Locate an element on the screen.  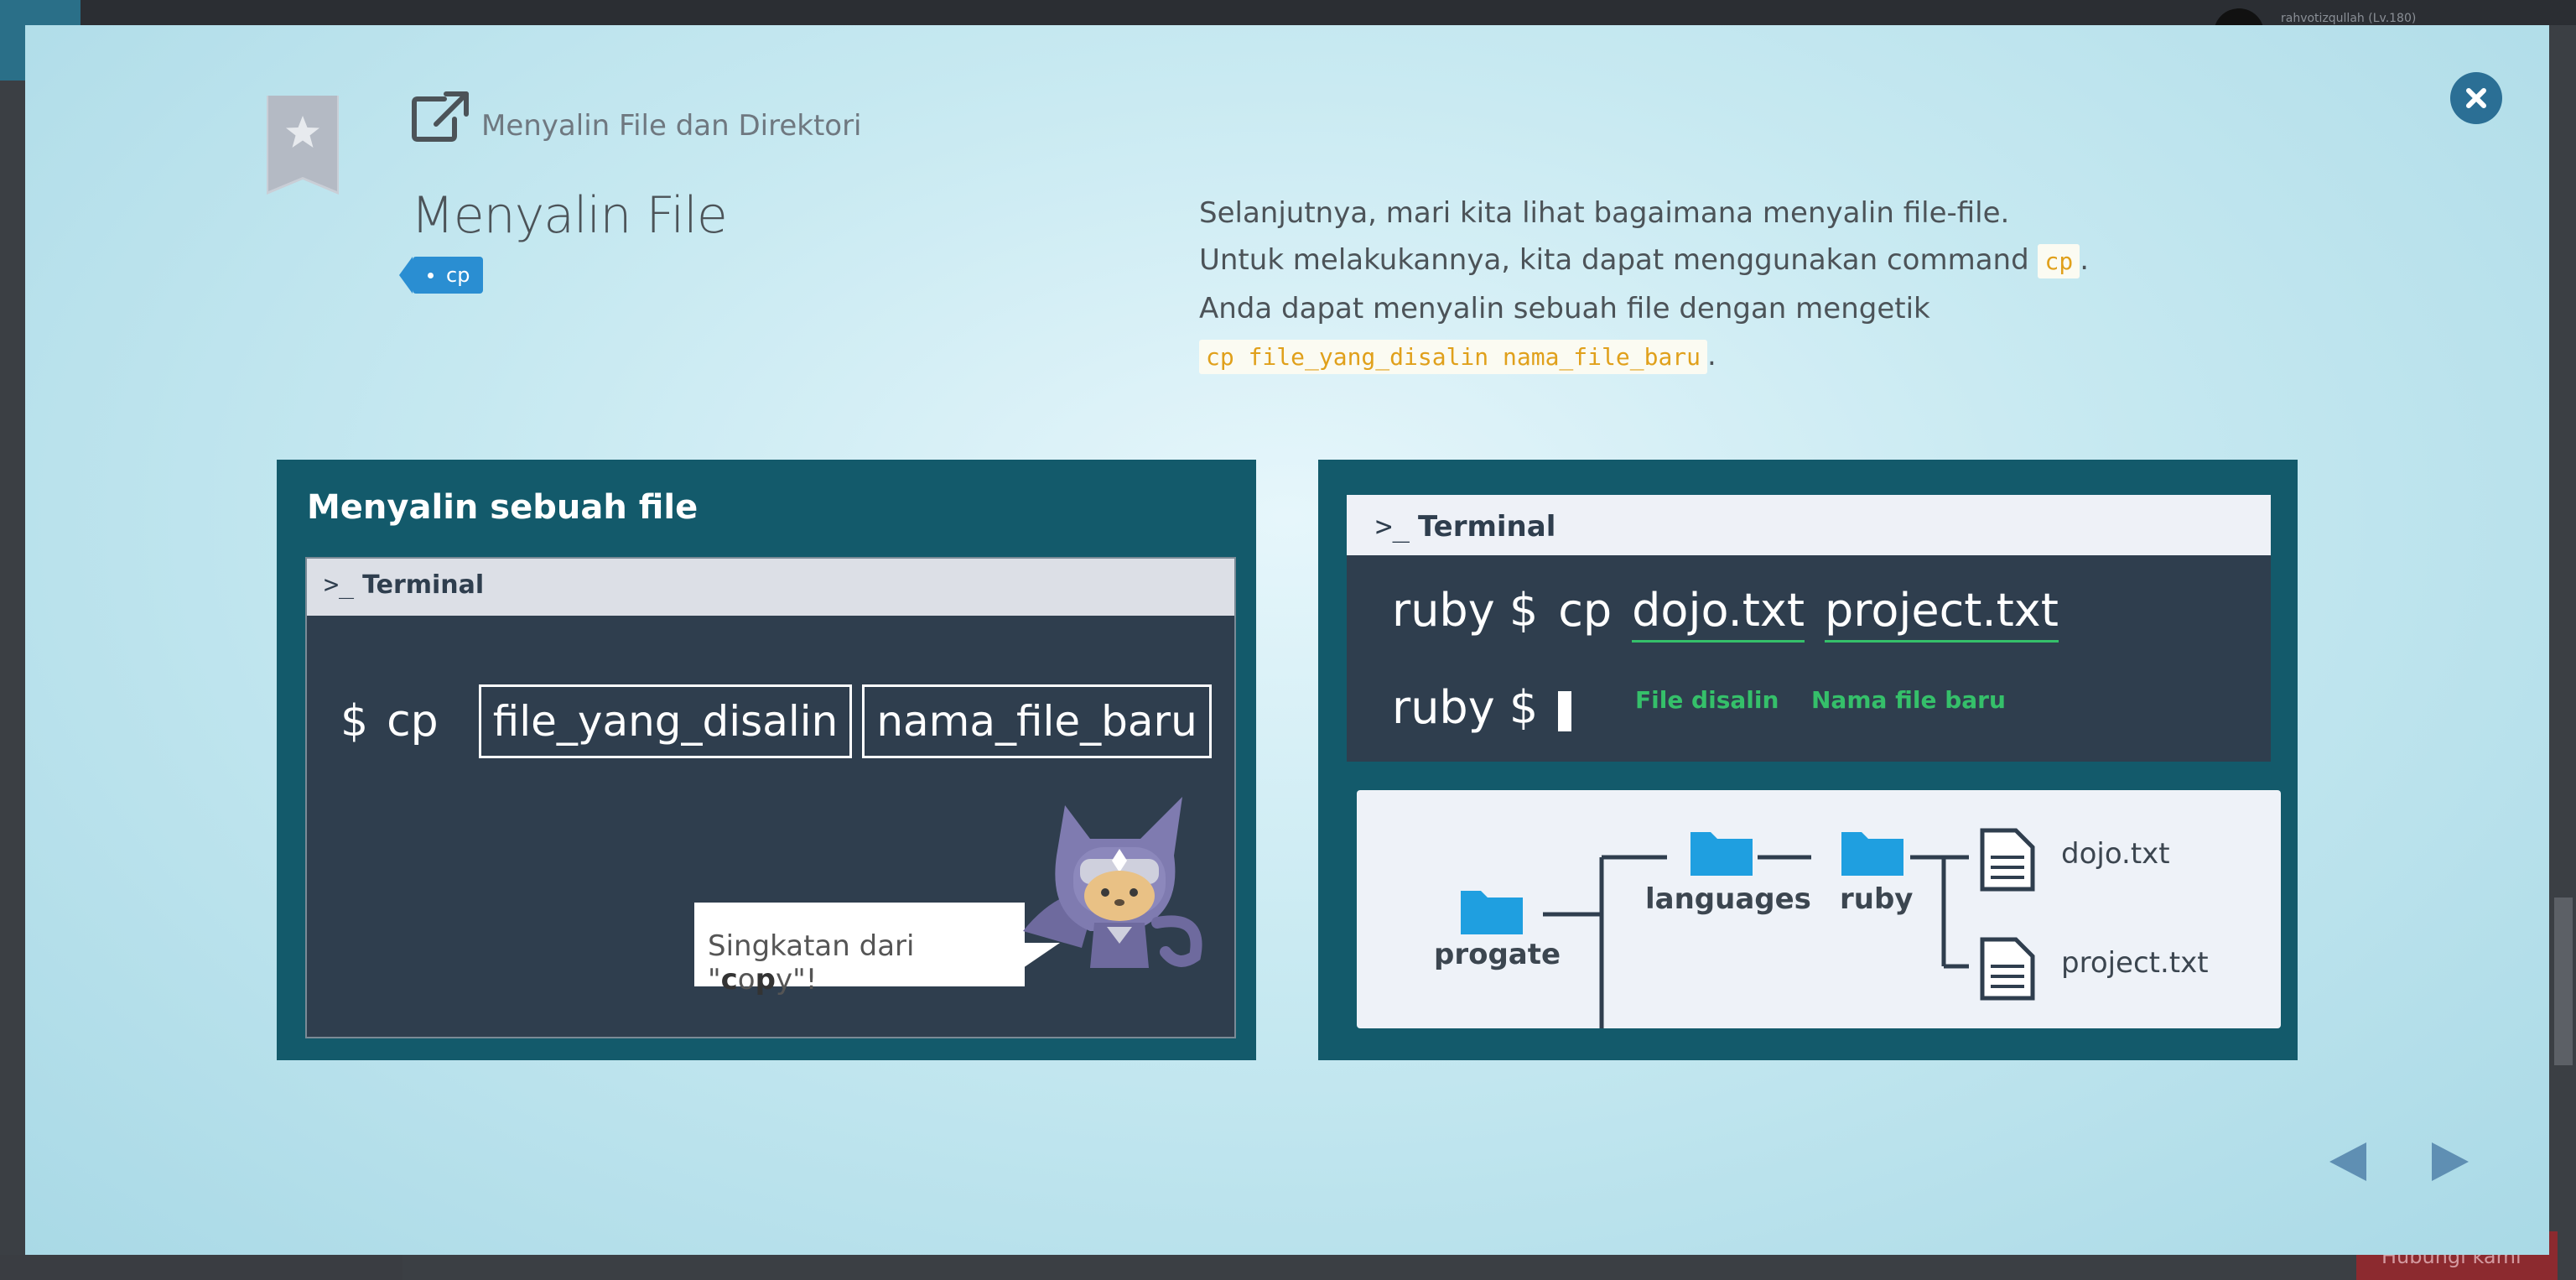
arg-source-file: file_yang_disalin is located at coordinates (665, 721).